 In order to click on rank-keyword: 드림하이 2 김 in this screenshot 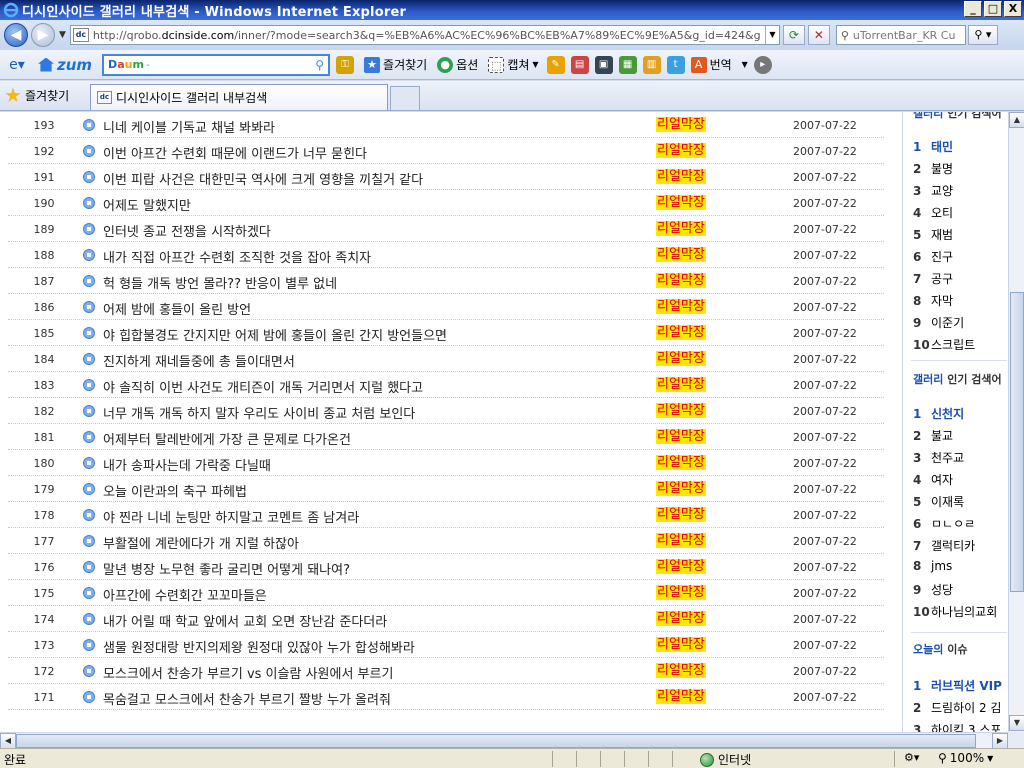, I will do `click(966, 708)`.